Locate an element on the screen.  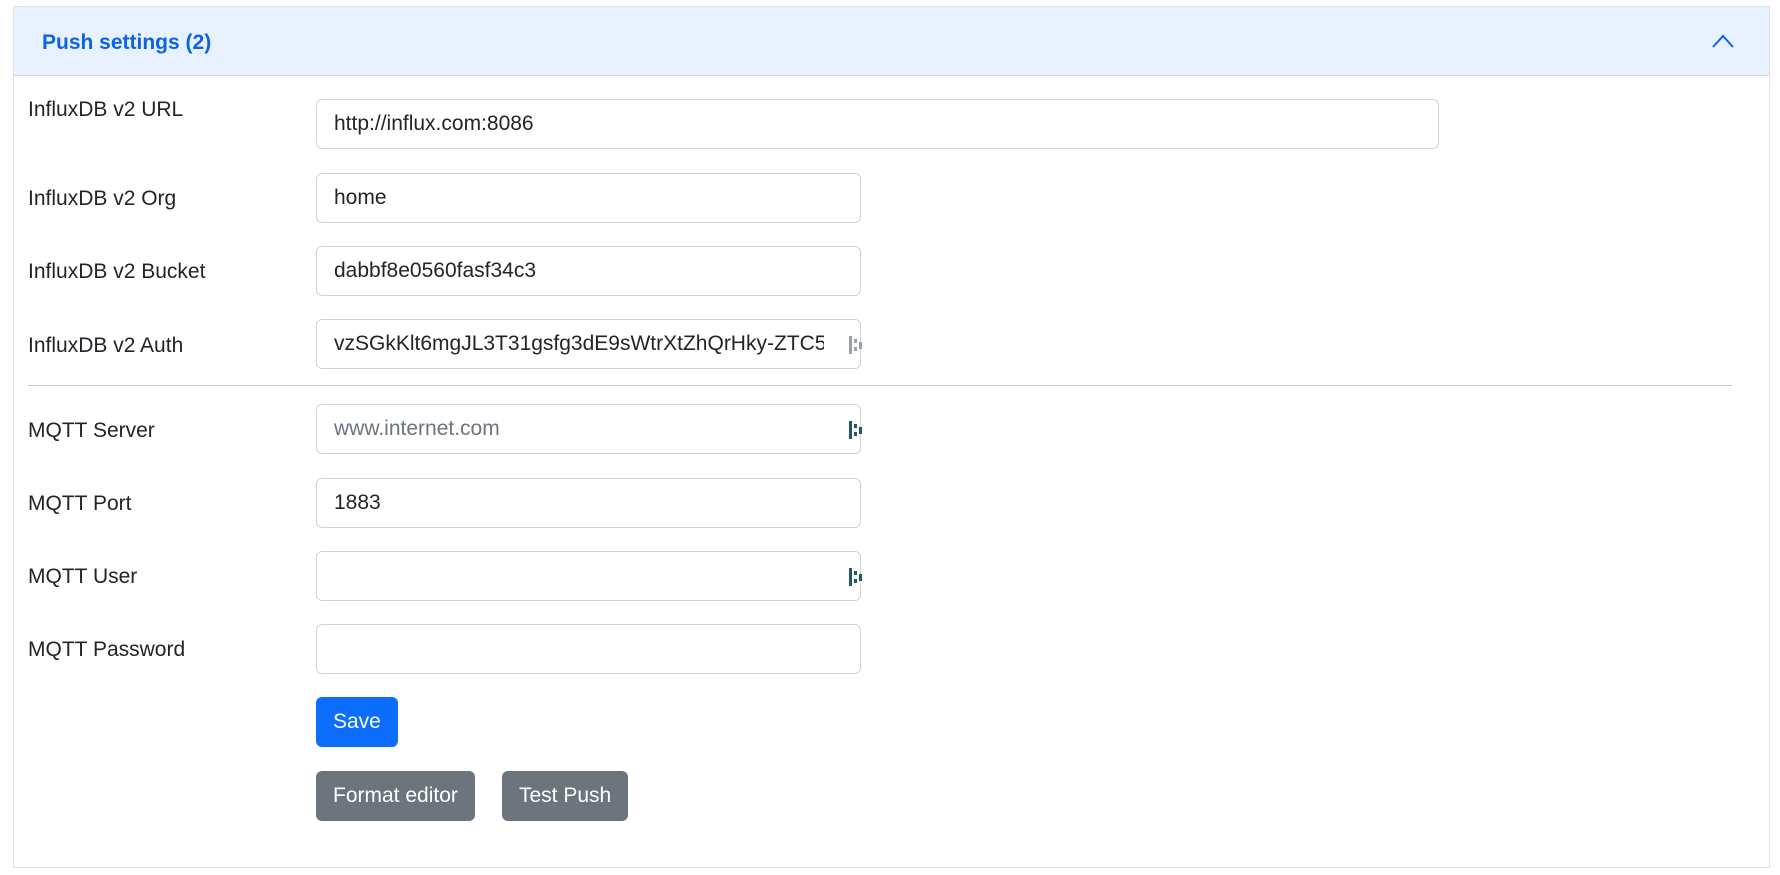
mqtt-port-label: MQTT Port is located at coordinates (80, 503).